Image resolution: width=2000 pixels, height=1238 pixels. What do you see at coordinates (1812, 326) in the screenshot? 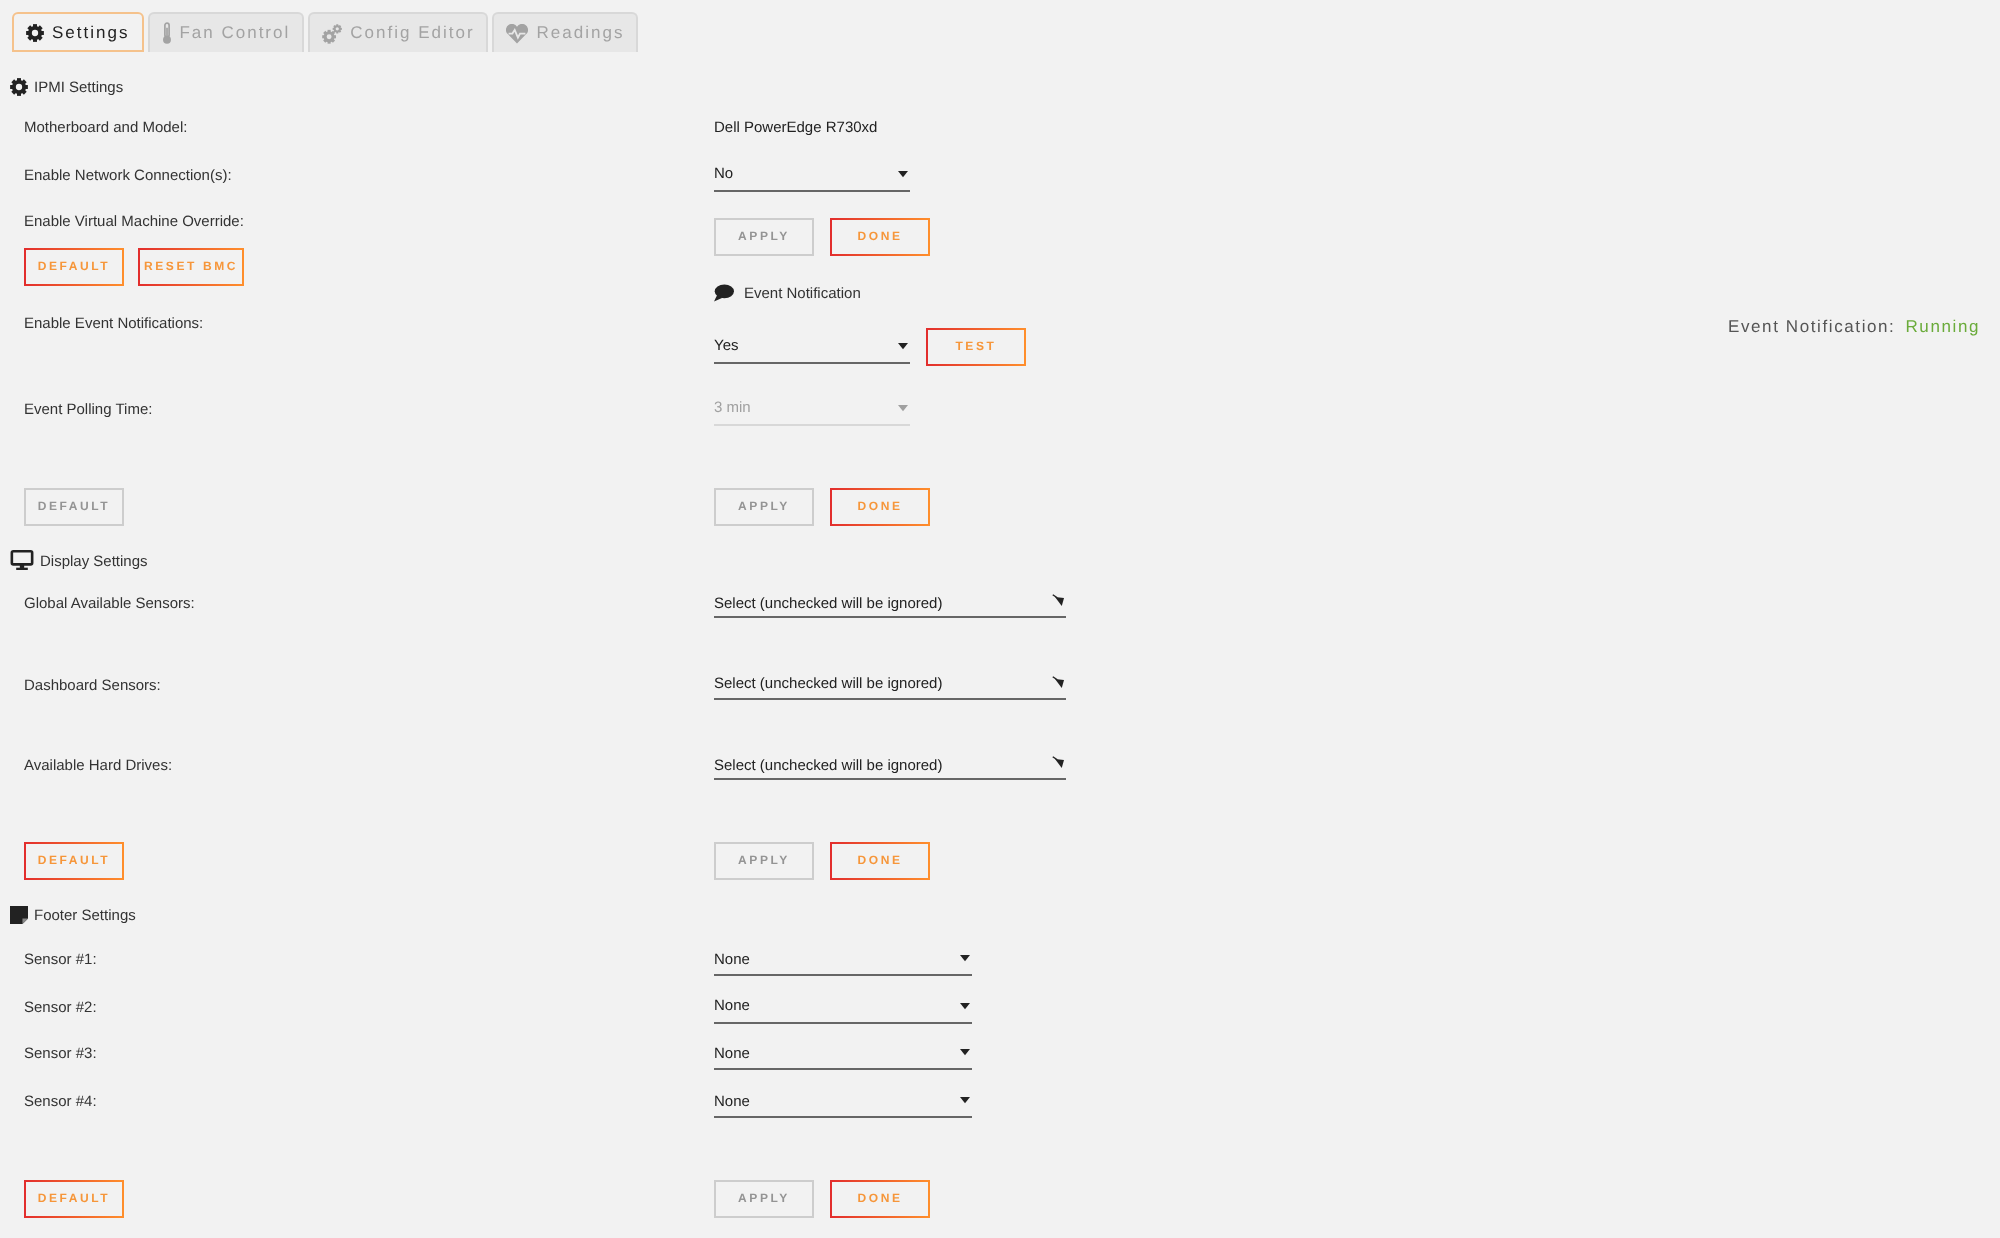
I see `status-label: Event Notification:` at bounding box center [1812, 326].